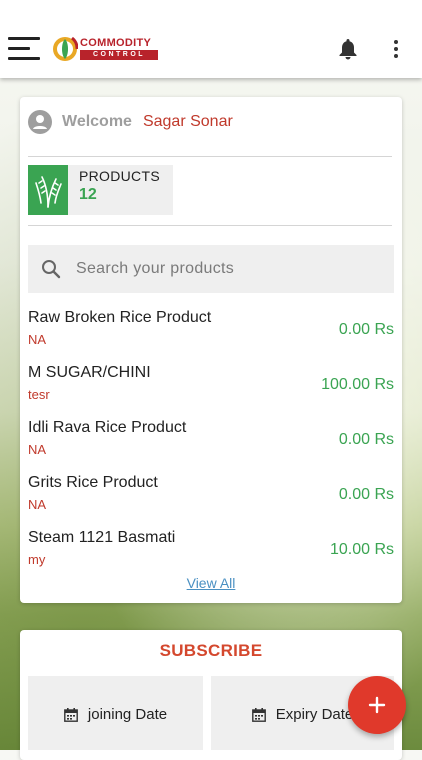  Describe the element at coordinates (226, 269) in the screenshot. I see `search-input` at that location.